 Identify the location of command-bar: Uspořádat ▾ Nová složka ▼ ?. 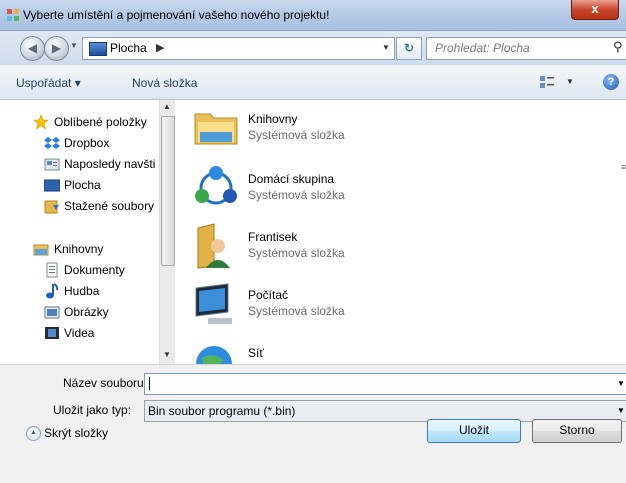
(313, 83).